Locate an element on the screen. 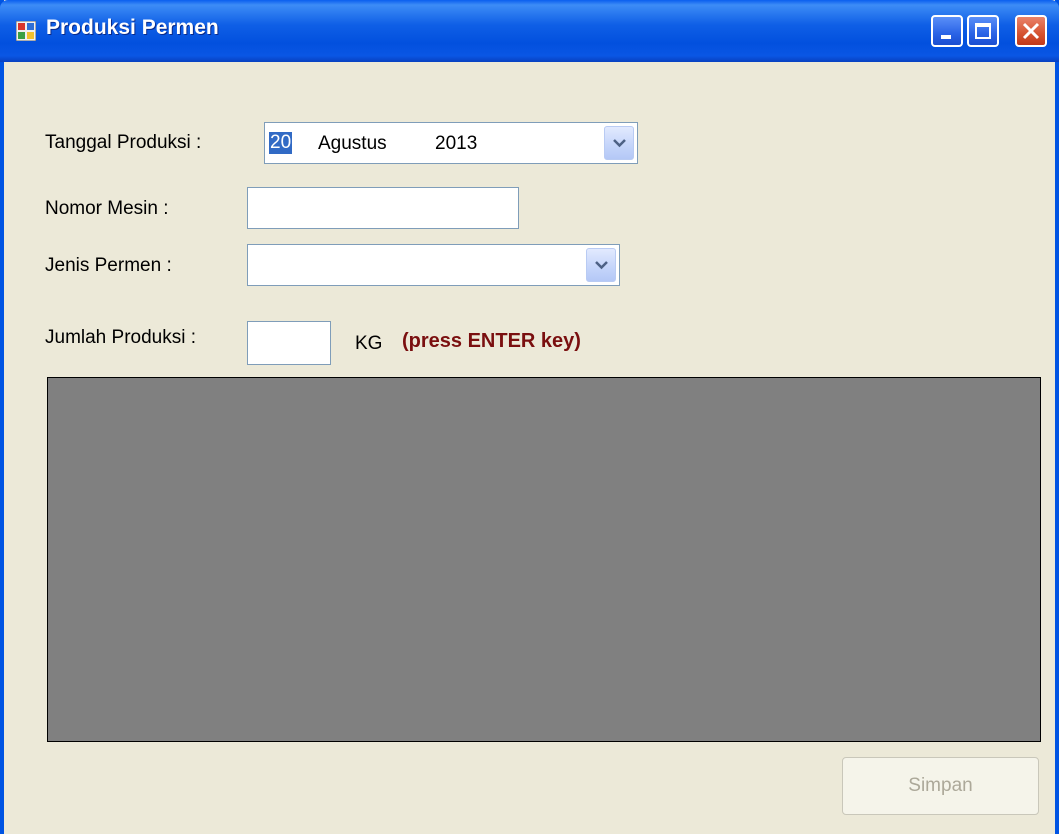 The width and height of the screenshot is (1059, 834). nomor-mesin-label: Nomor Mesin : is located at coordinates (107, 208).